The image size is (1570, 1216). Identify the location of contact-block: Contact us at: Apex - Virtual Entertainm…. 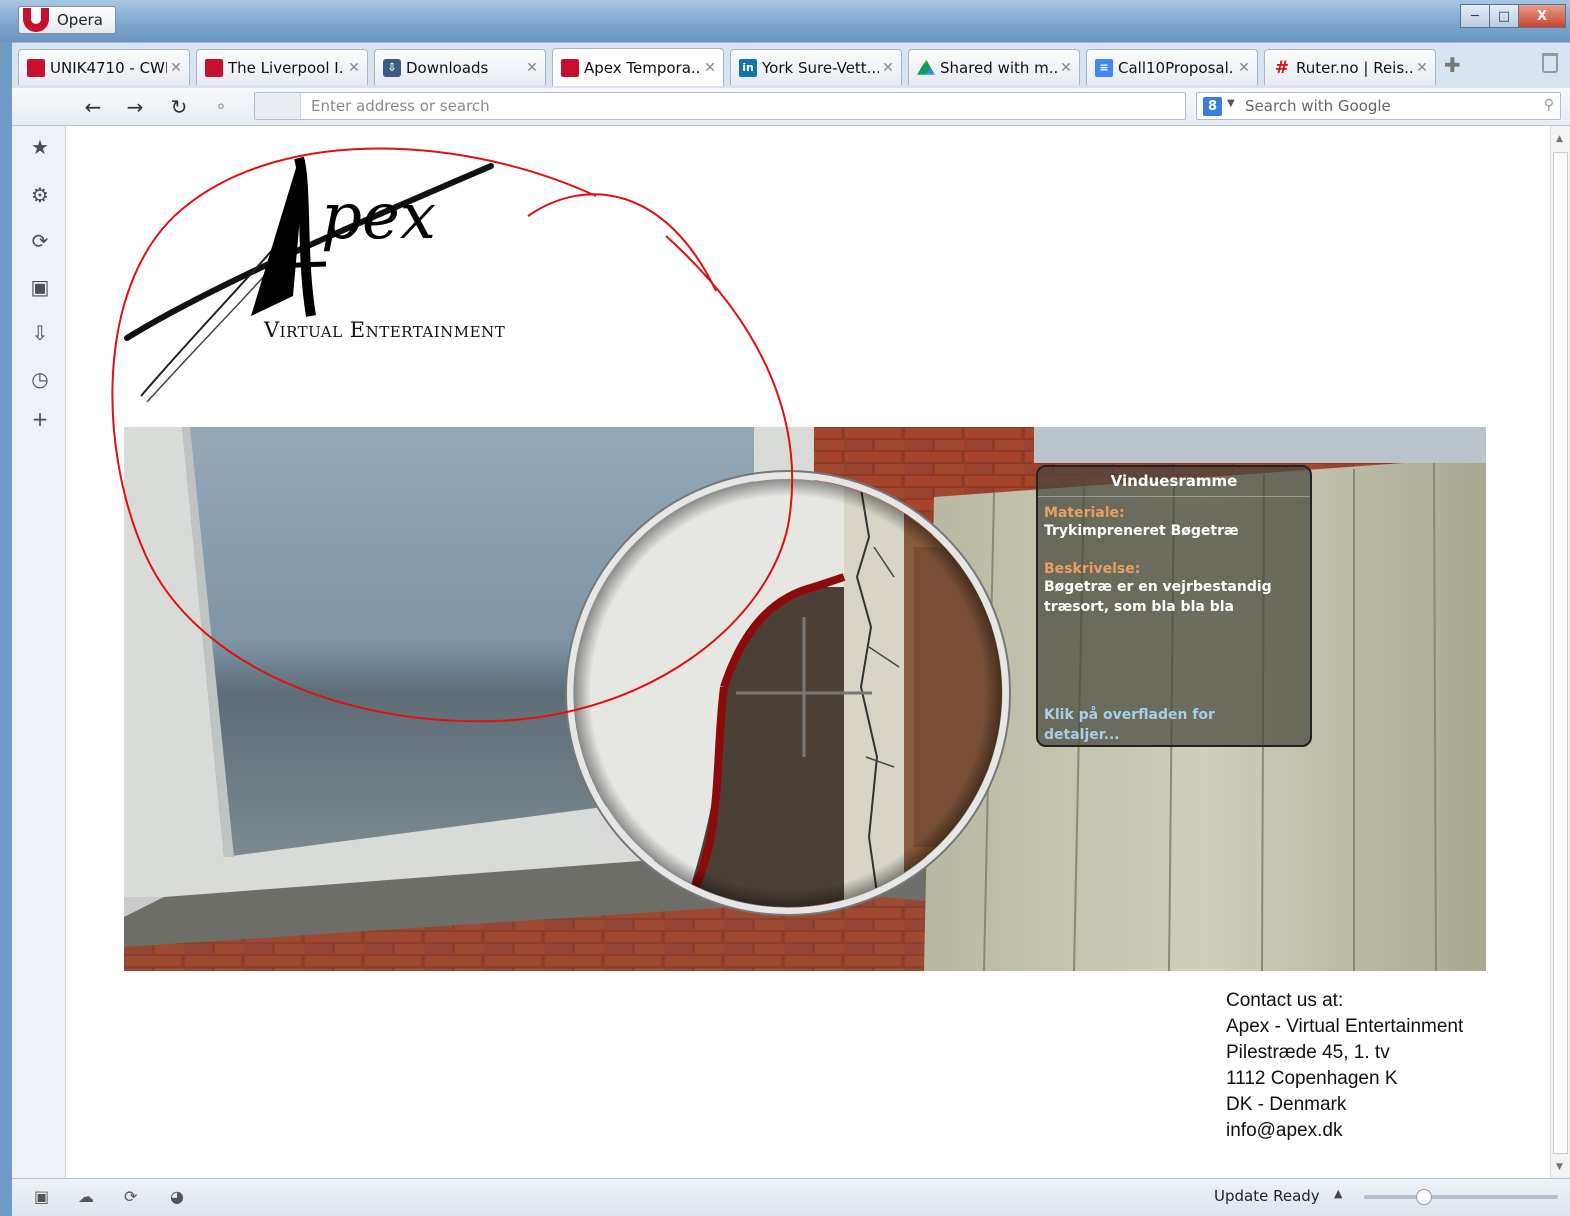
(1344, 1066).